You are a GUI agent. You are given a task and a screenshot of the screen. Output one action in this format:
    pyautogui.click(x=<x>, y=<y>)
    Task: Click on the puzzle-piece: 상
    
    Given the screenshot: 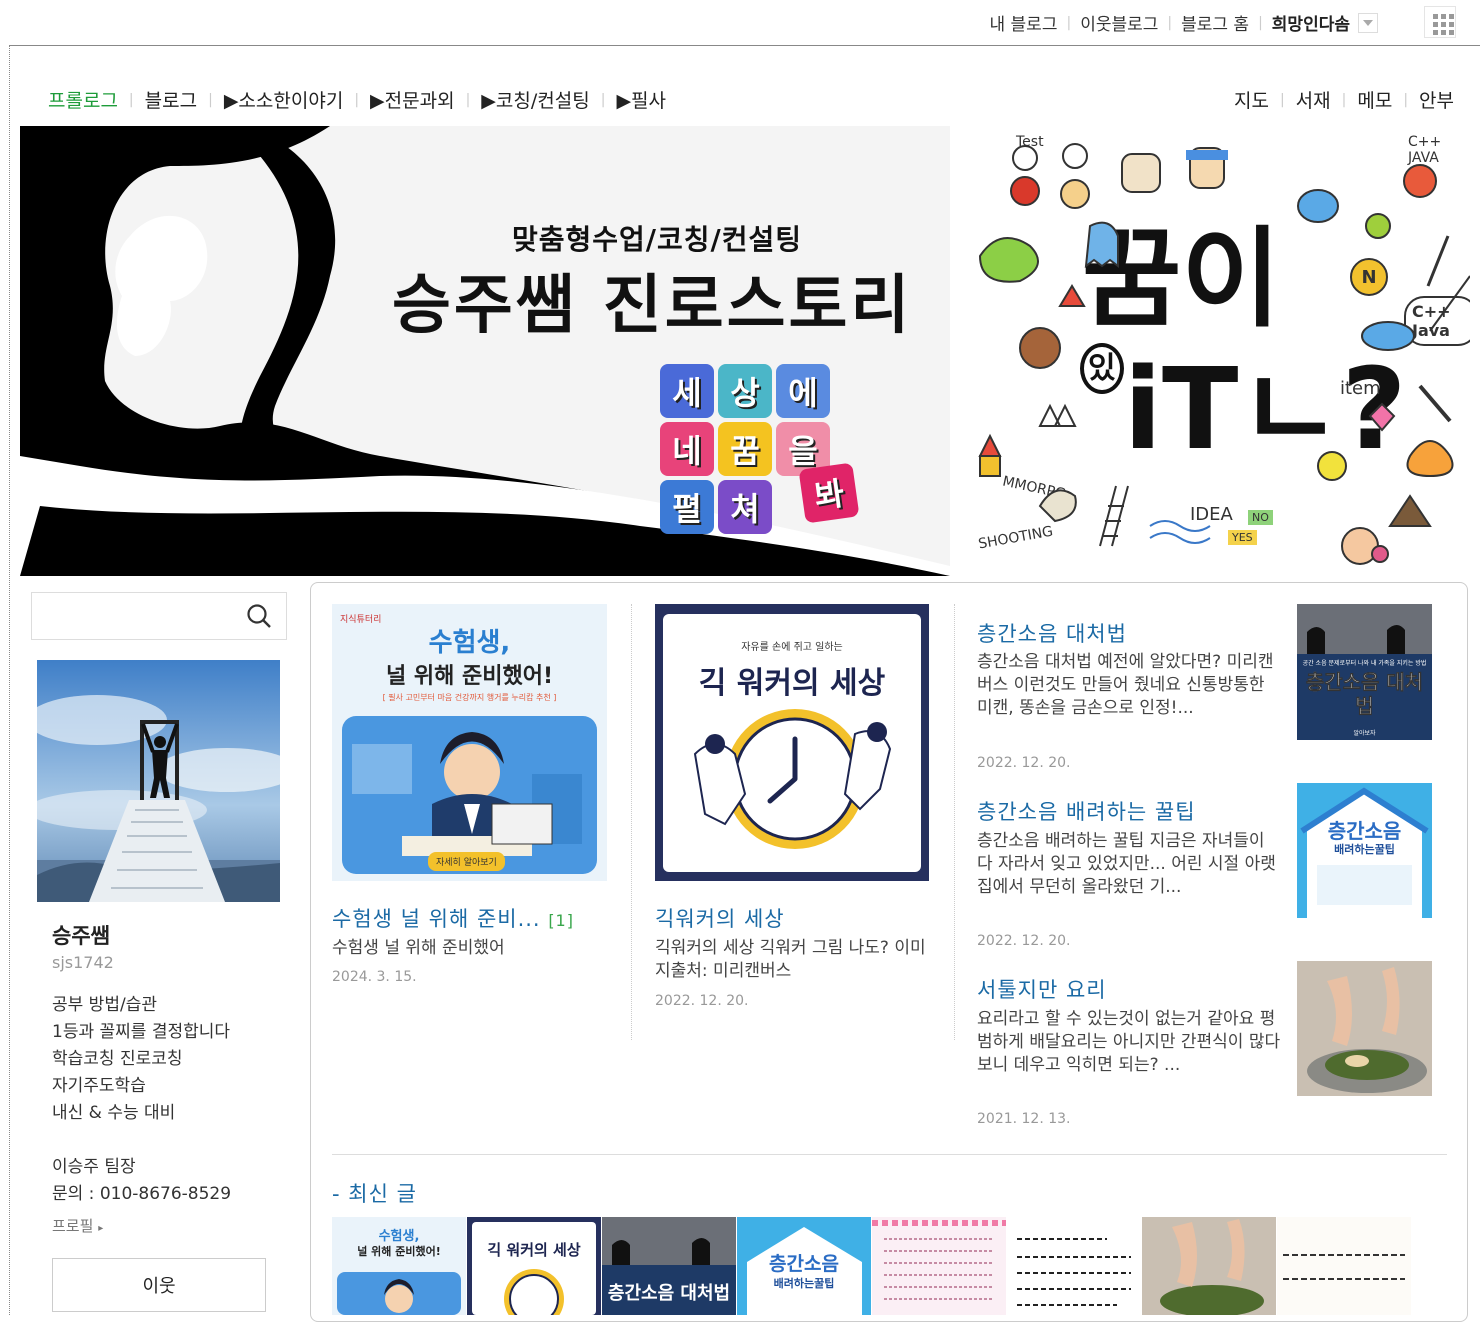 What is the action you would take?
    pyautogui.click(x=745, y=391)
    